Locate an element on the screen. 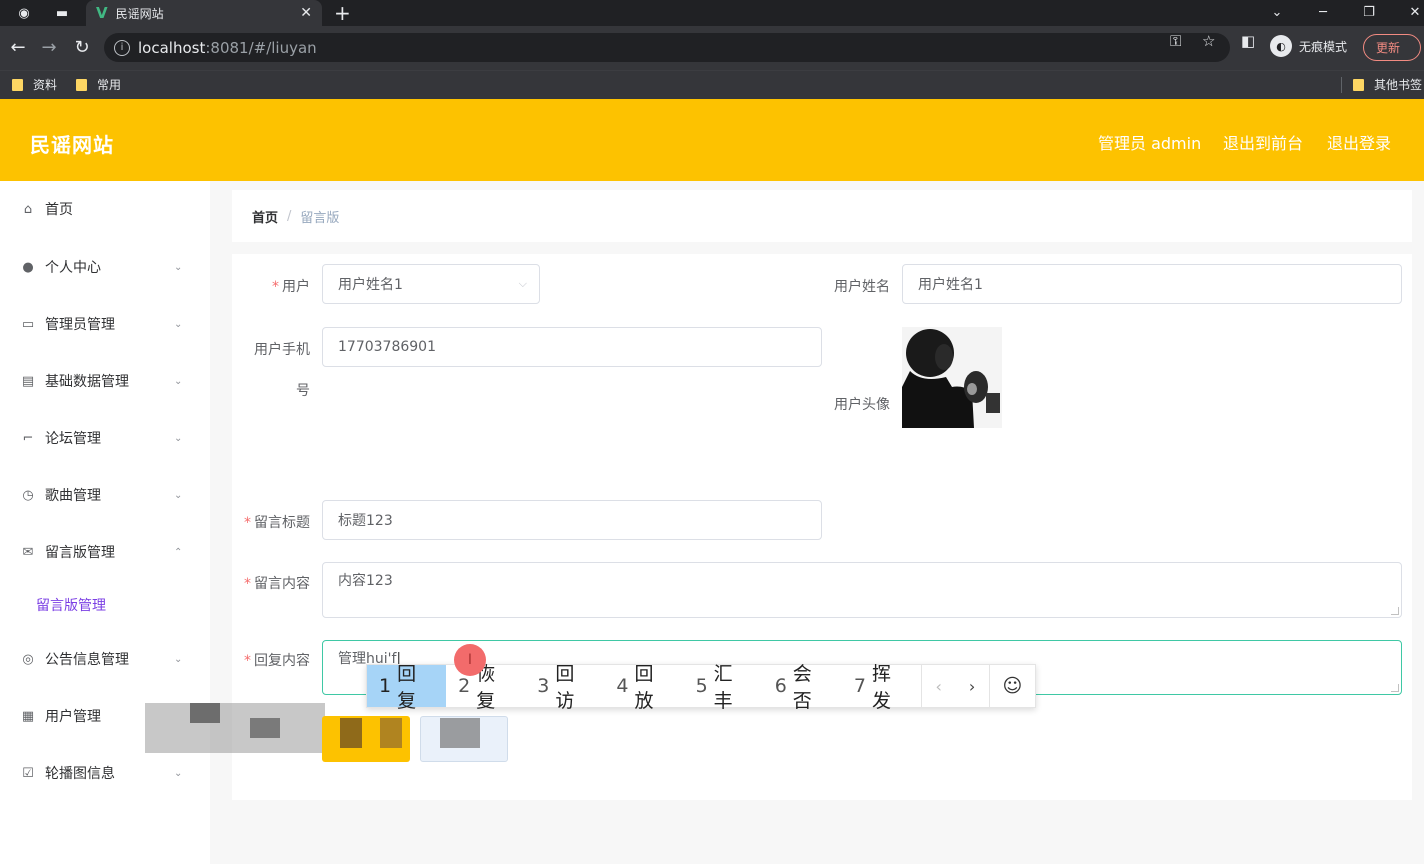 Image resolution: width=1424 pixels, height=864 pixels. sidebar-item-admins: ▭ 管理员管理 ⌄ is located at coordinates (105, 324).